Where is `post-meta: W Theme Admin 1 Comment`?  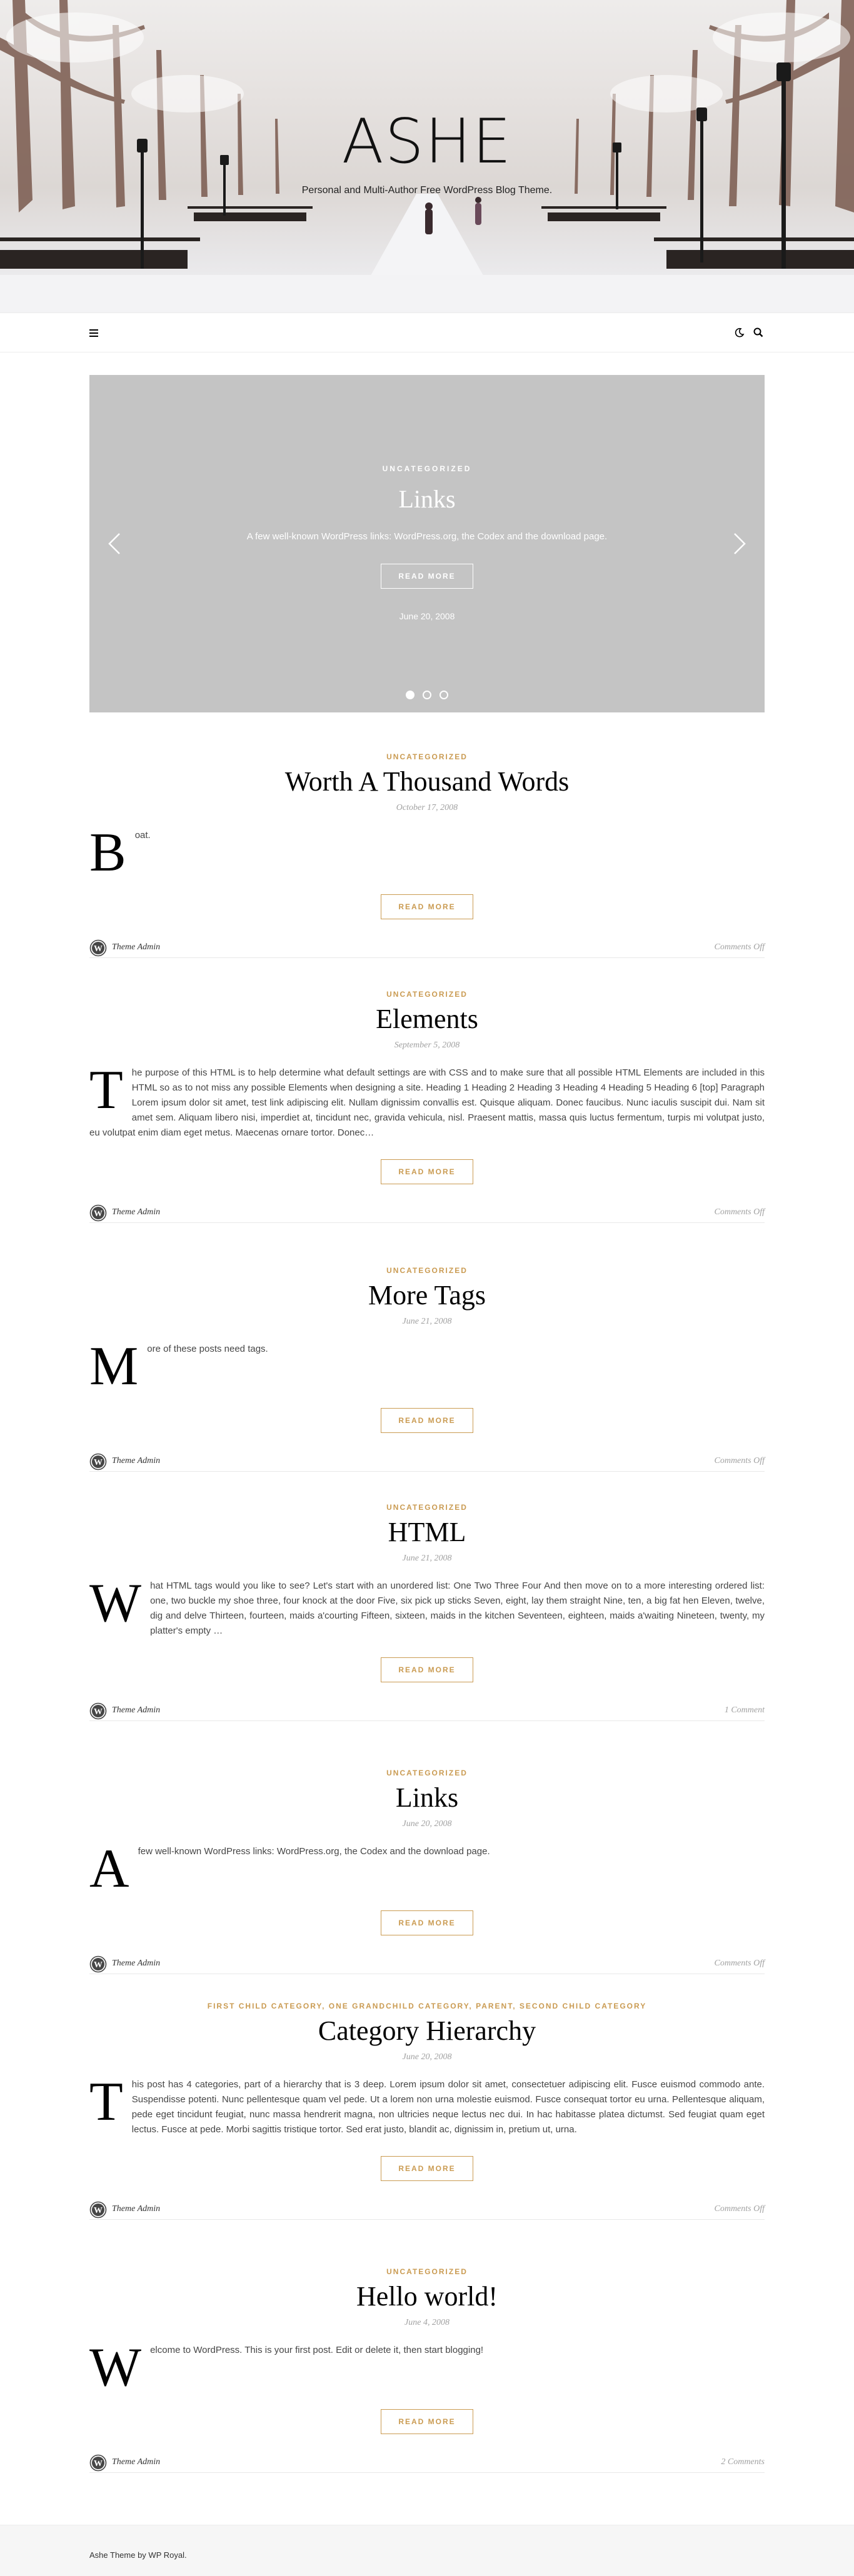
post-meta: W Theme Admin 1 Comment is located at coordinates (427, 1711).